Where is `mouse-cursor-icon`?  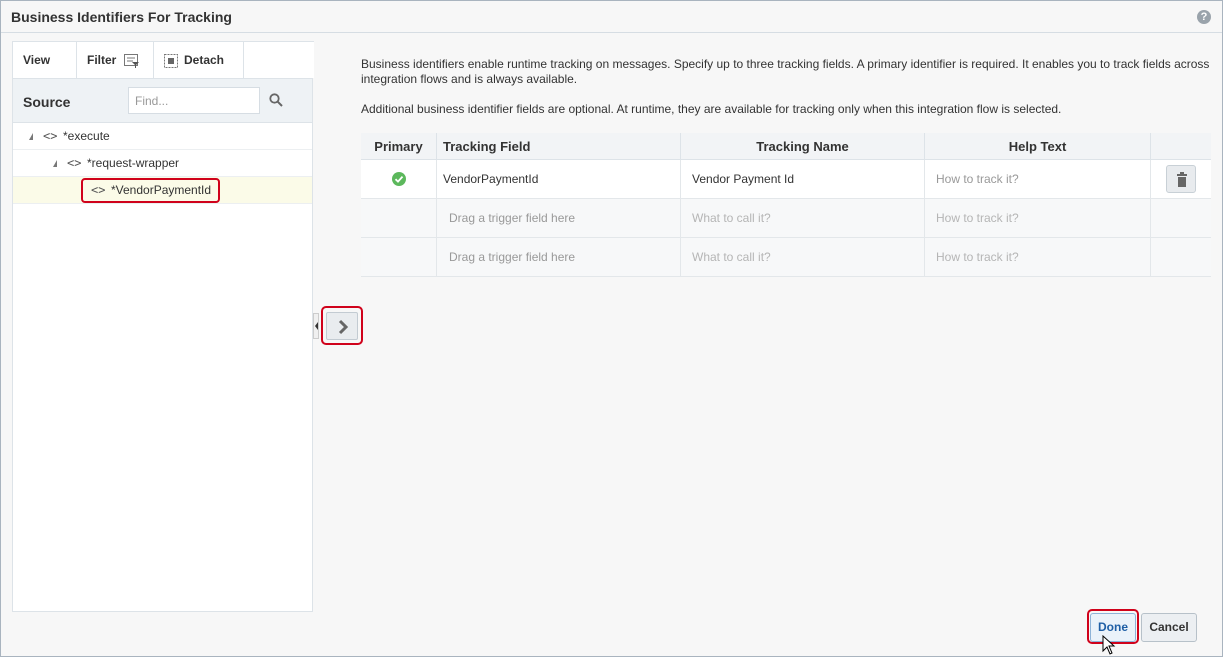
mouse-cursor-icon is located at coordinates (1109, 645).